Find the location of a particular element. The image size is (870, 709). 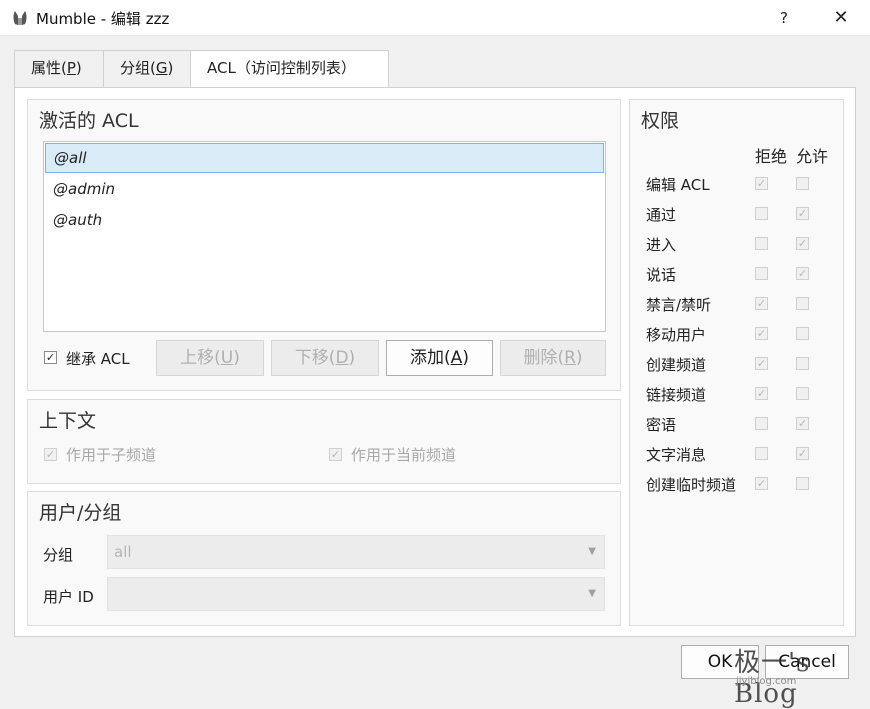

permission-label: 创建频道 is located at coordinates (676, 365).